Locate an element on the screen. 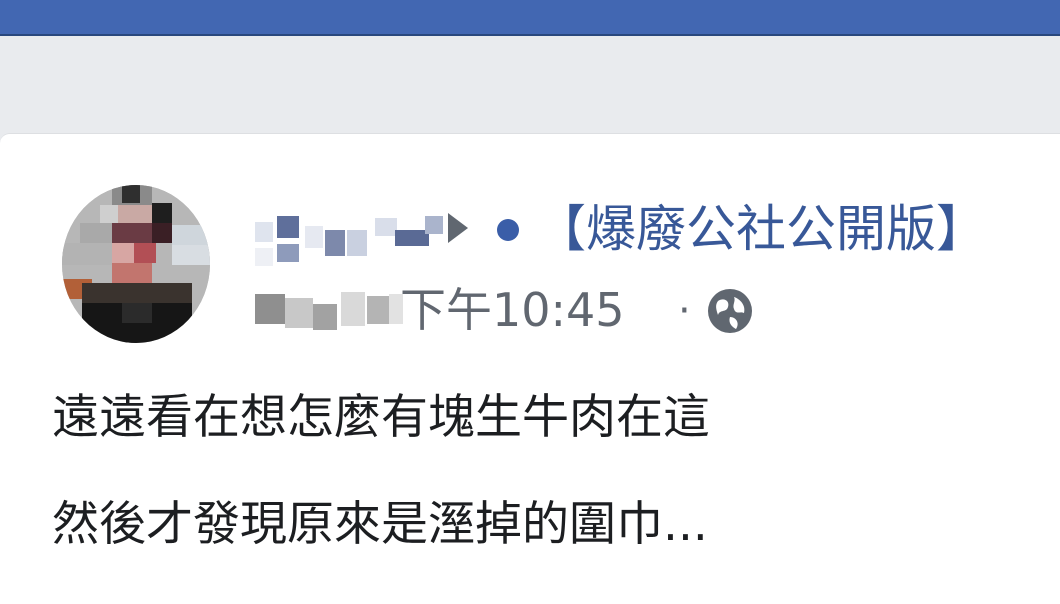  blurred-post-date is located at coordinates (329, 311).